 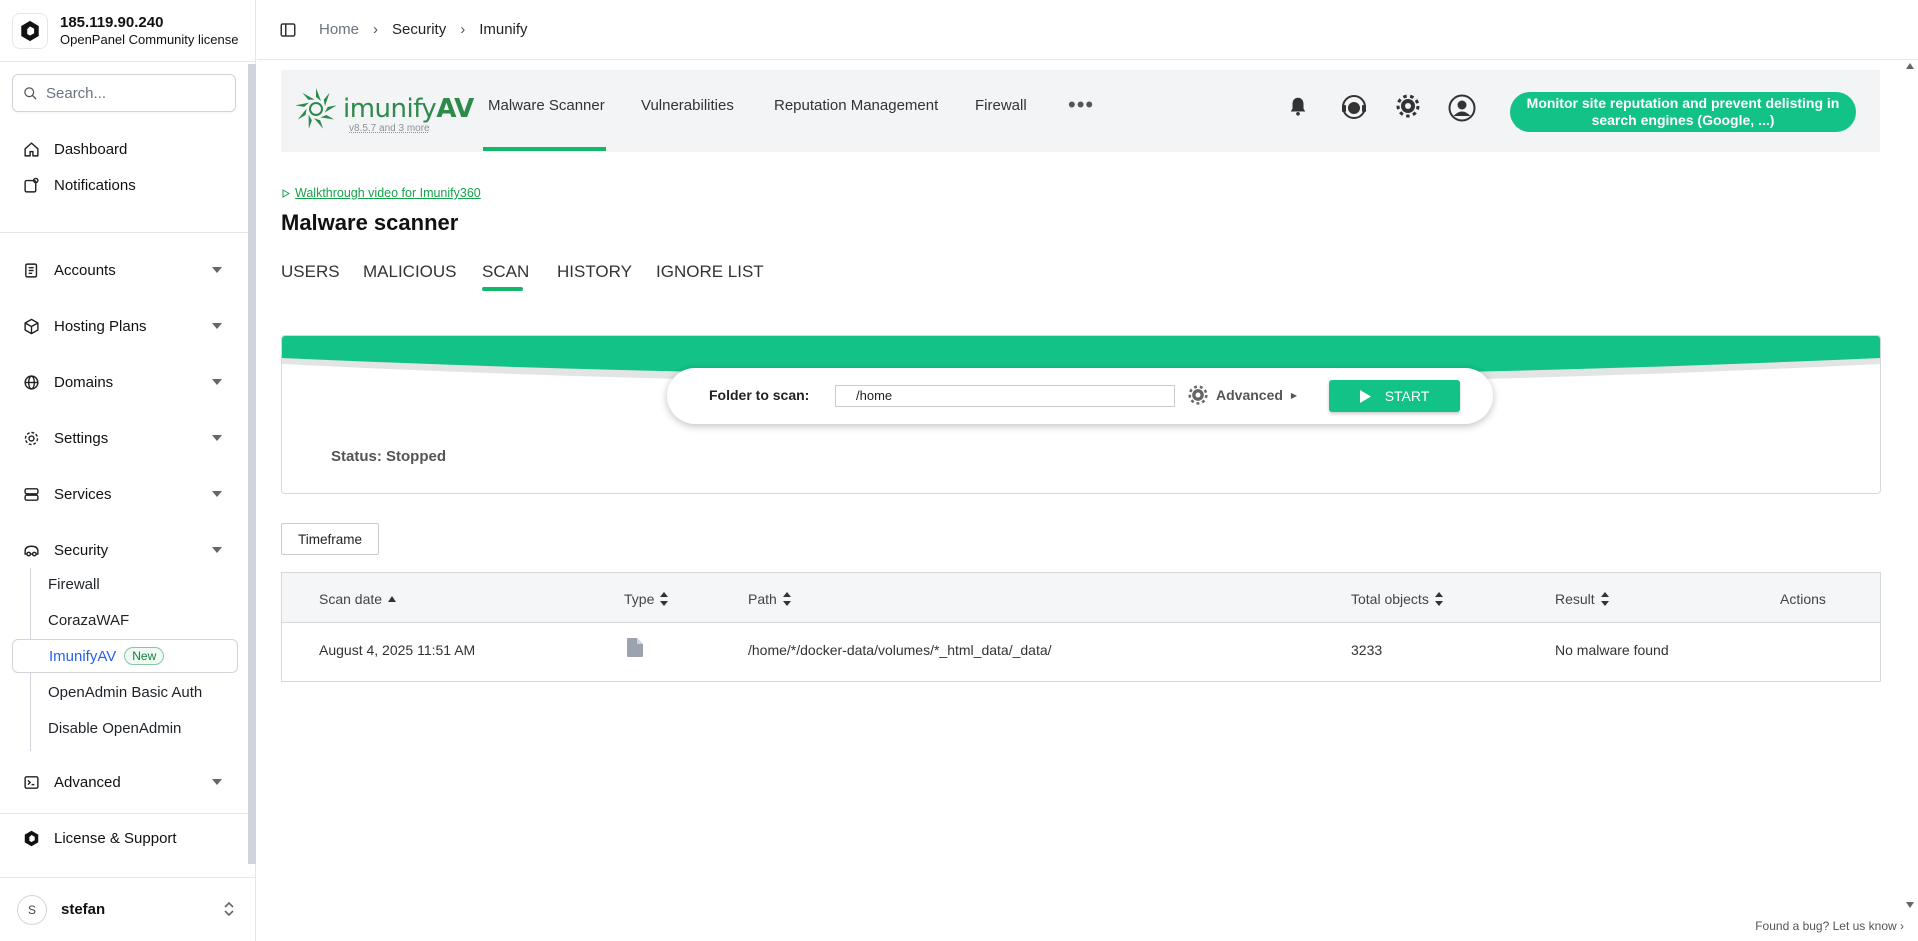 I want to click on tab-ignore-list: IGNORE LIST, so click(x=710, y=272).